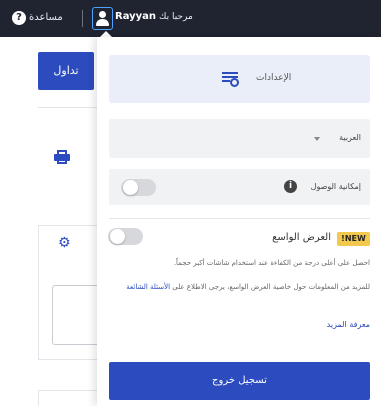  Describe the element at coordinates (274, 78) in the screenshot. I see `settings-label: الإعدادات` at that location.